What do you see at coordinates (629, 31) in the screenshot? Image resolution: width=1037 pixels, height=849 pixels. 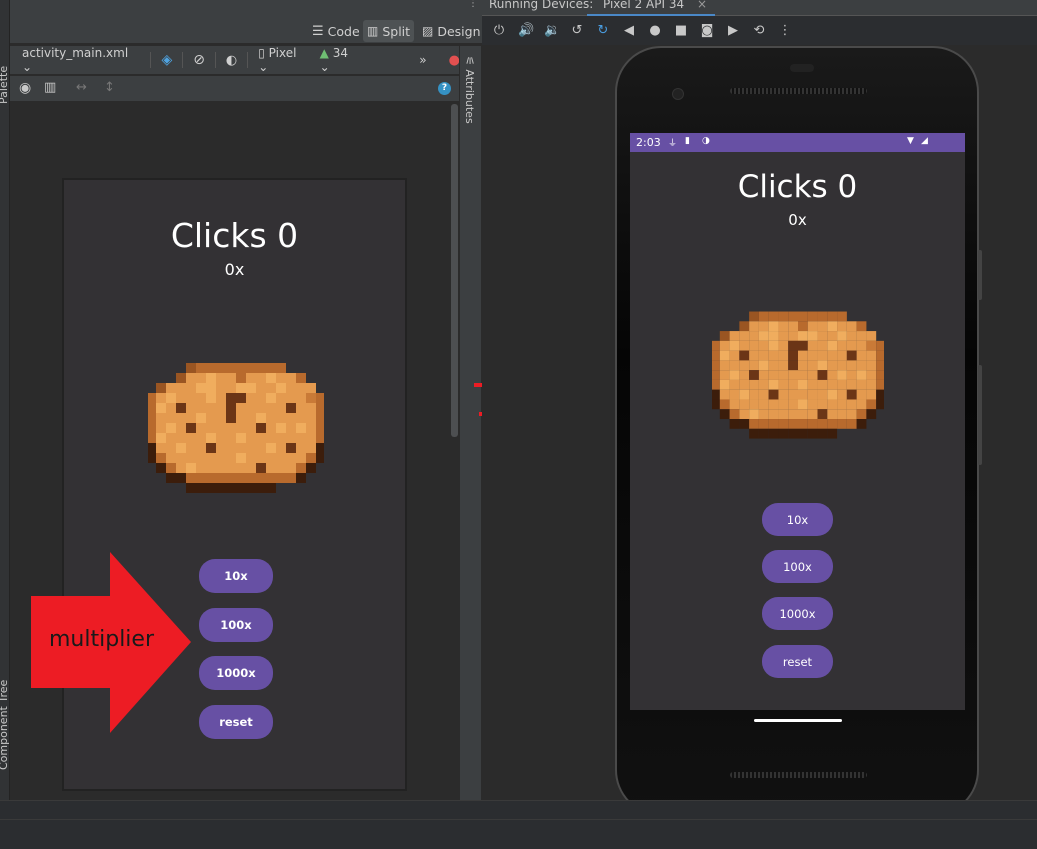 I see `back-icon: ◀` at bounding box center [629, 31].